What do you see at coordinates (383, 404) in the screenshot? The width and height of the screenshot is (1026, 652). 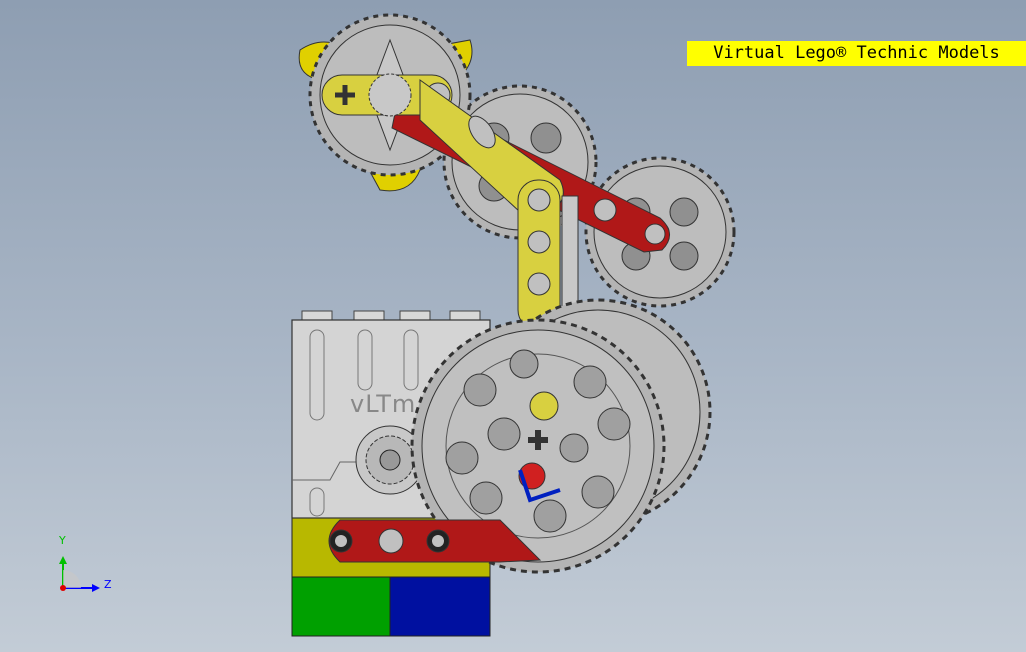 I see `brick-logo-text: vLTm` at bounding box center [383, 404].